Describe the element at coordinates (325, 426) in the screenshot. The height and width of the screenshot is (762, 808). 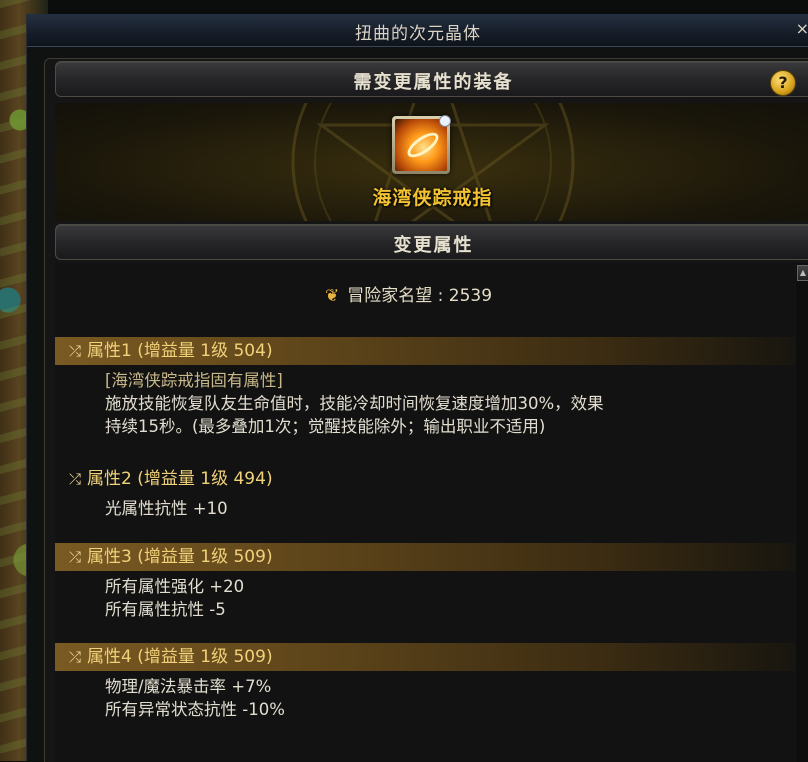
I see `attribute-line: 持续15秒。(最多叠加1次；觉醒技能除外；输出职业不适用)` at that location.